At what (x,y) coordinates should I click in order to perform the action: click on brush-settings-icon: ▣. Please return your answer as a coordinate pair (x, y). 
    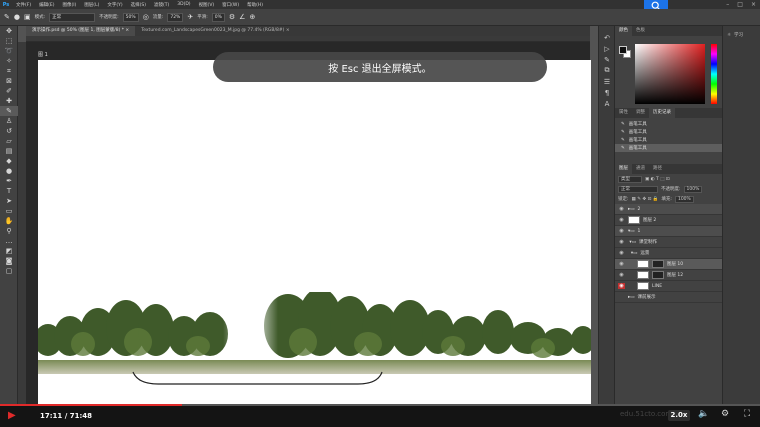
    Looking at the image, I should click on (27, 17).